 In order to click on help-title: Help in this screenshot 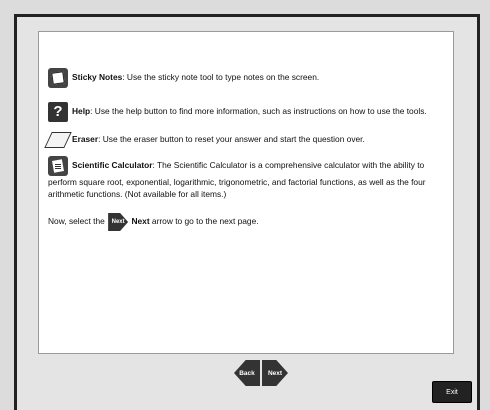, I will do `click(81, 111)`.